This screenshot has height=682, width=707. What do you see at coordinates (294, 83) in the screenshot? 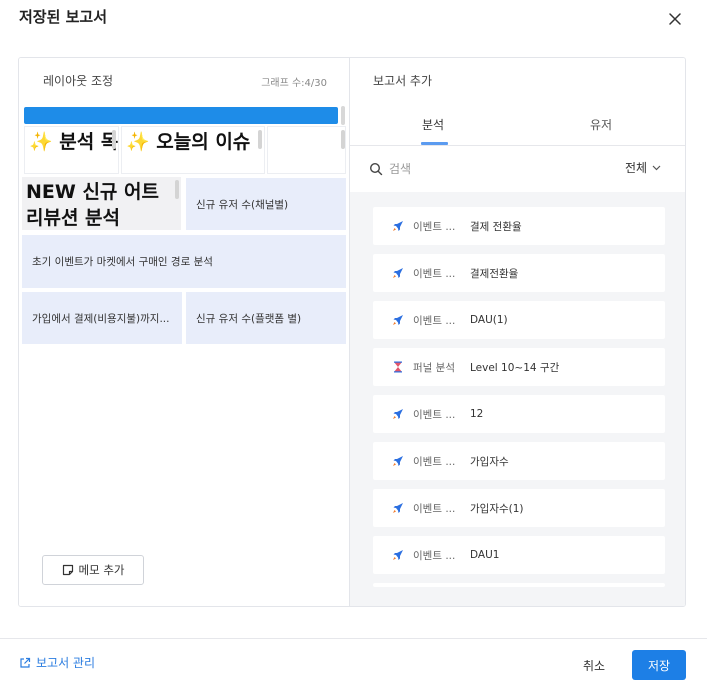
I see `graph-count: 그래프 수:4/30` at bounding box center [294, 83].